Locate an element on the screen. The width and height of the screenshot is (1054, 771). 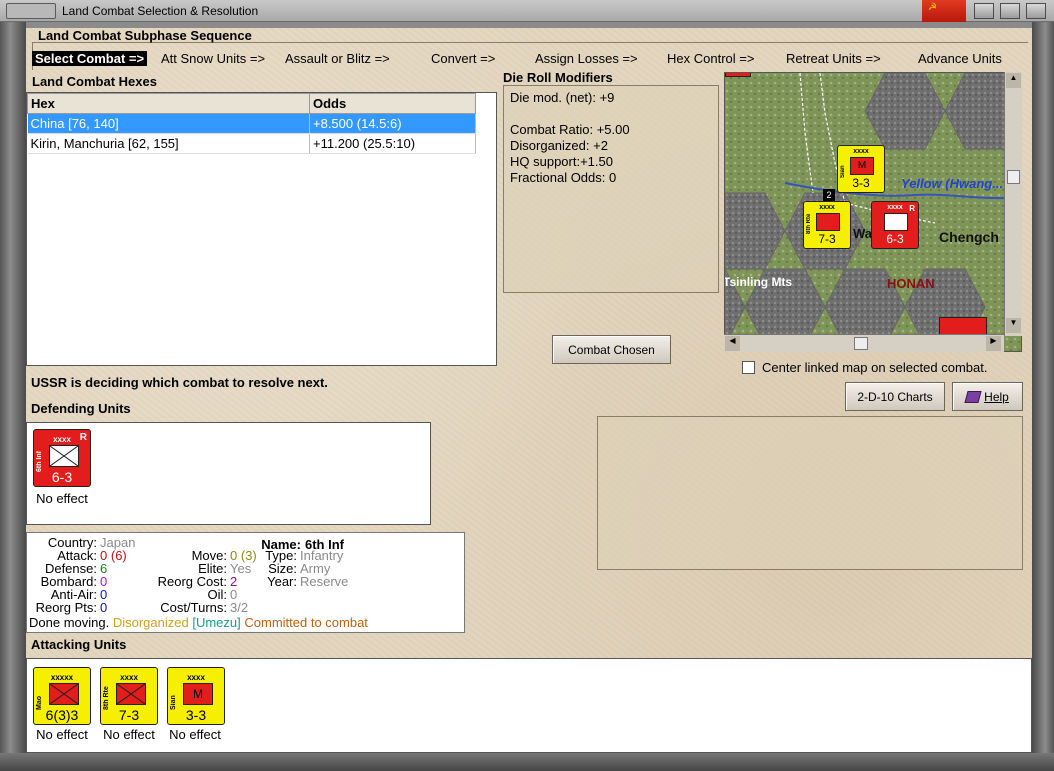
counter-stats: 6(3)3 is located at coordinates (62, 715).